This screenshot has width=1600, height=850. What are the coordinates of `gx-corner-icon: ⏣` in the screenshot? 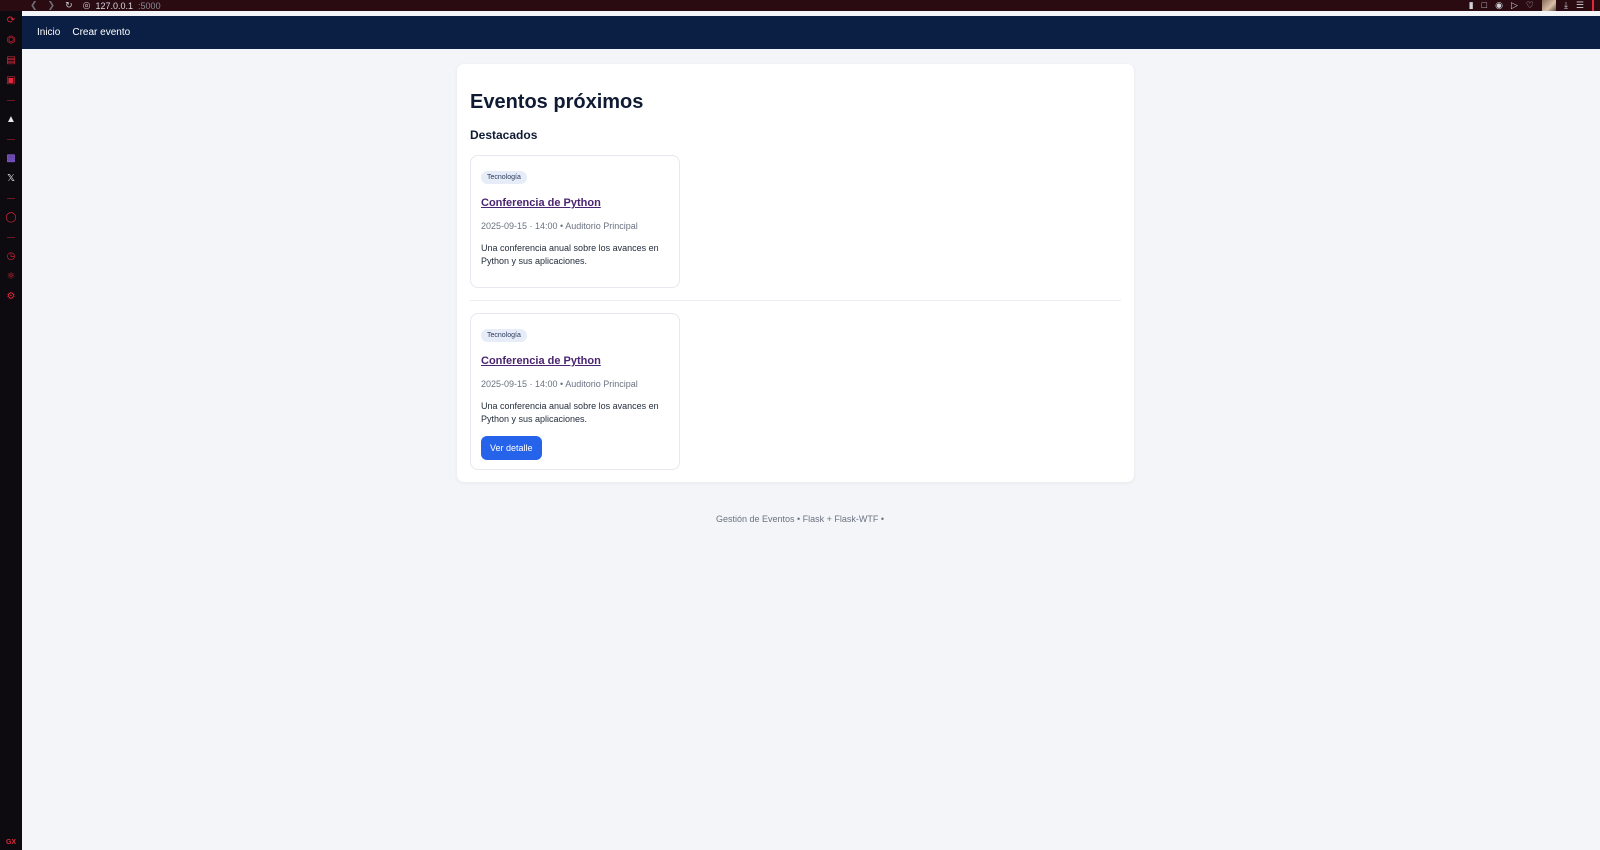 It's located at (11, 41).